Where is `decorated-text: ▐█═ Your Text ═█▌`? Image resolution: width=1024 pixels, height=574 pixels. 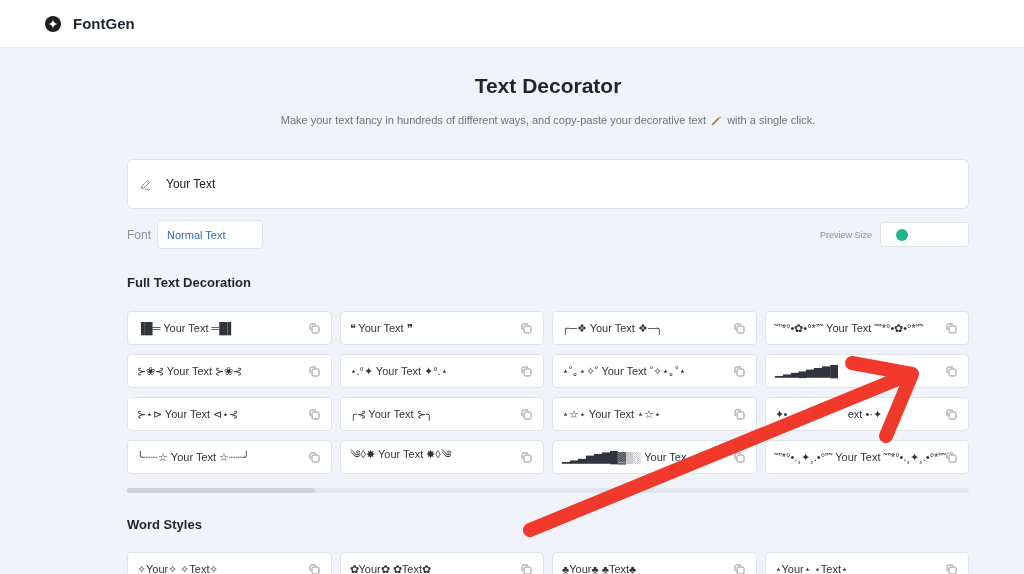 decorated-text: ▐█═ Your Text ═█▌ is located at coordinates (186, 328).